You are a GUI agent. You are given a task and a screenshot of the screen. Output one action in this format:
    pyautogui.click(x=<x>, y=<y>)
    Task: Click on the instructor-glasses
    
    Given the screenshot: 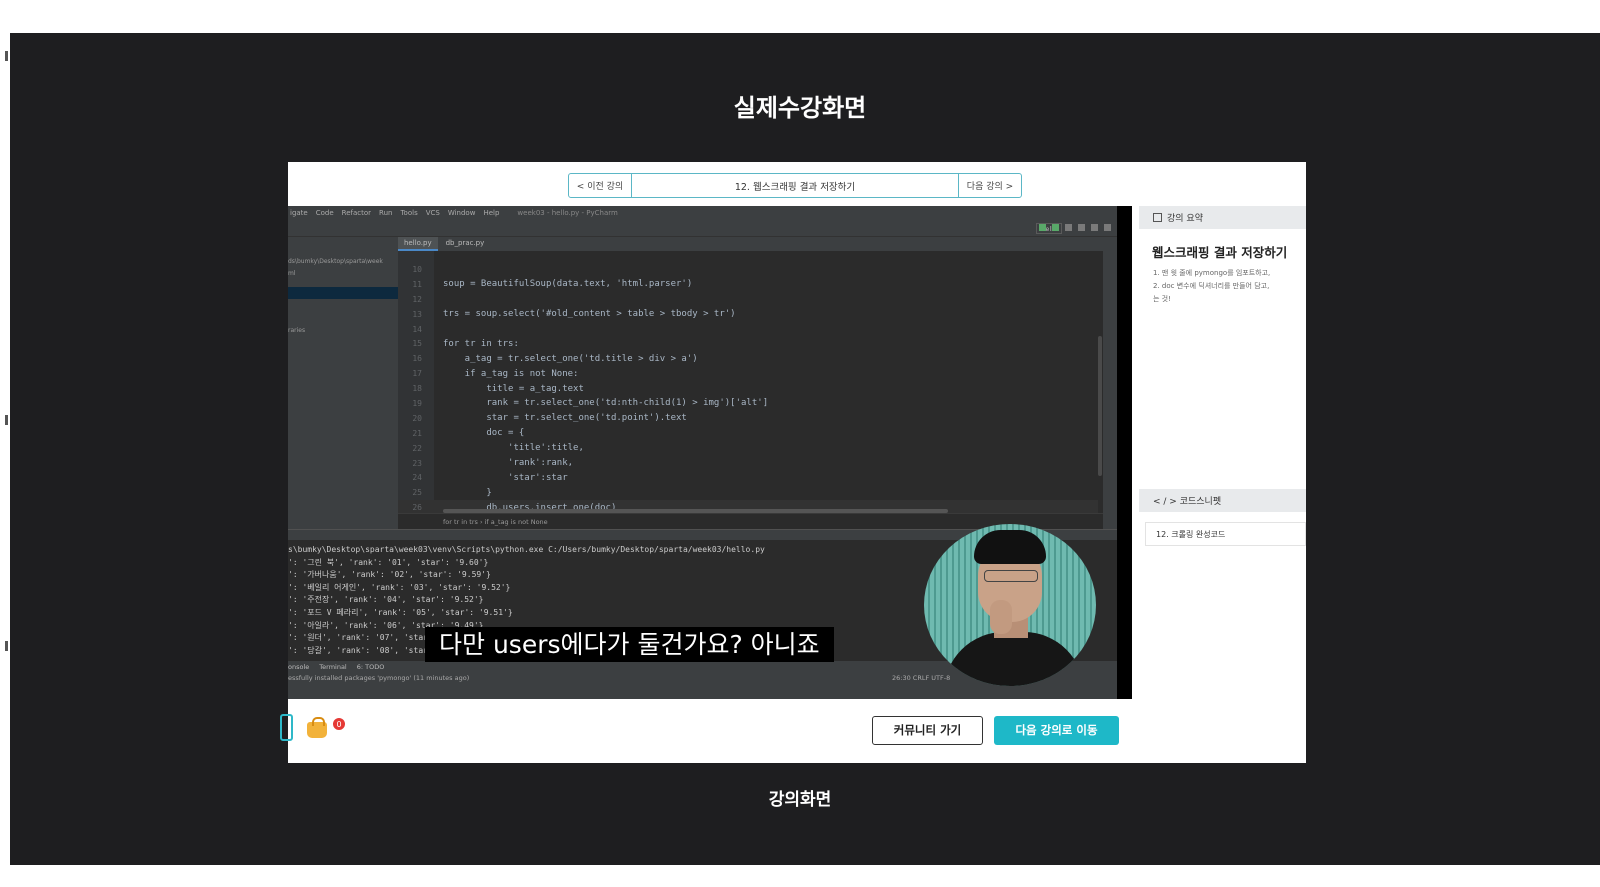 What is the action you would take?
    pyautogui.click(x=1011, y=576)
    